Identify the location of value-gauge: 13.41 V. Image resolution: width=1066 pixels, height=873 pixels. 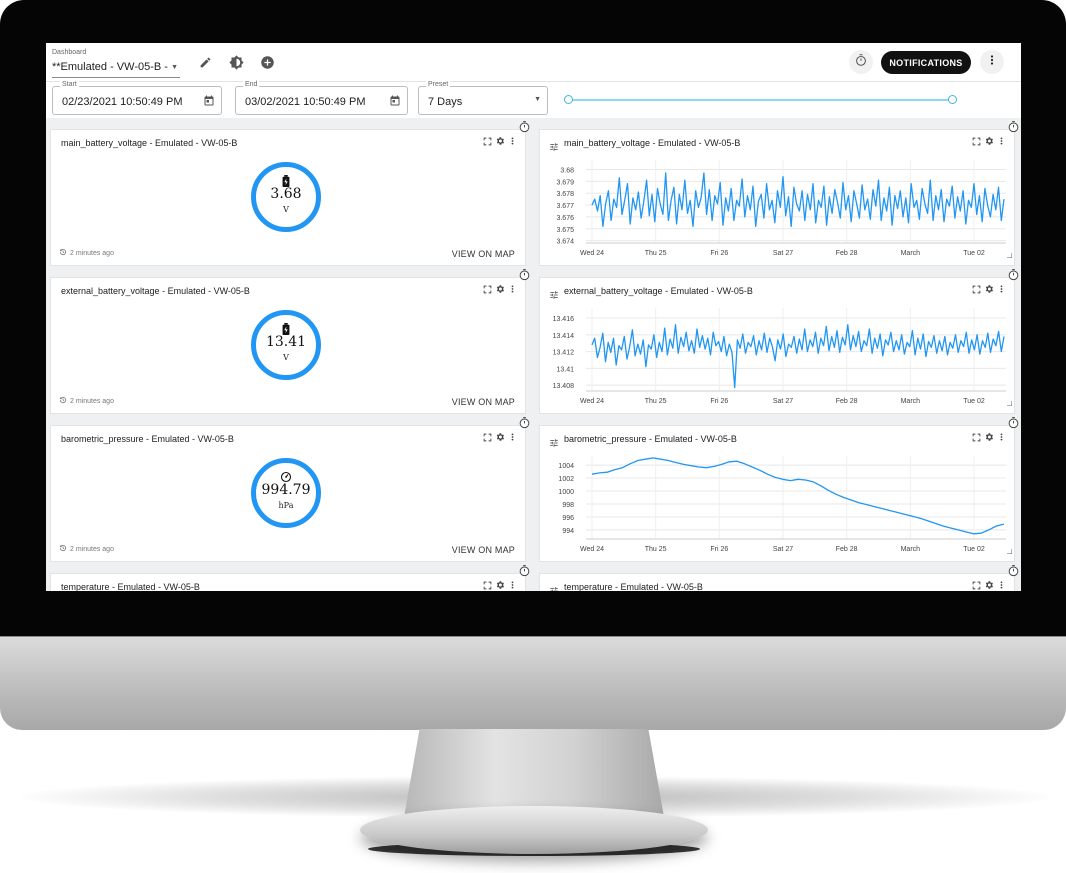
(286, 345).